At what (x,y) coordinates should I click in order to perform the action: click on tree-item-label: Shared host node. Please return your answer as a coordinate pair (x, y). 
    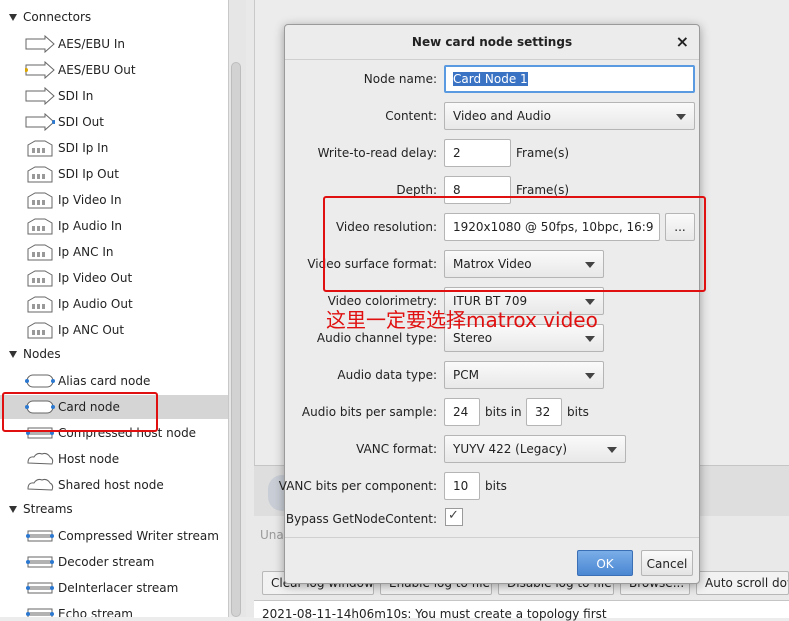
    Looking at the image, I should click on (111, 485).